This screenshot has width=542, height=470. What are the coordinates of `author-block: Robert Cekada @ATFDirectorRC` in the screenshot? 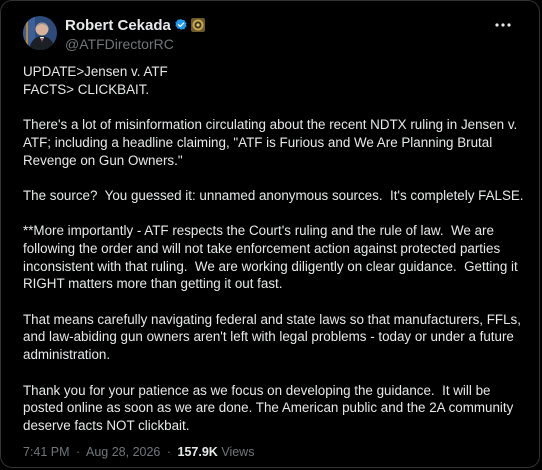 It's located at (135, 34).